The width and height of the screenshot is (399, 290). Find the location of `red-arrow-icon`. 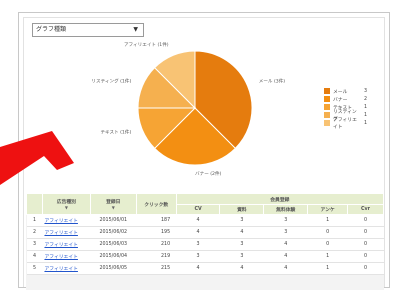

red-arrow-icon is located at coordinates (37, 158).